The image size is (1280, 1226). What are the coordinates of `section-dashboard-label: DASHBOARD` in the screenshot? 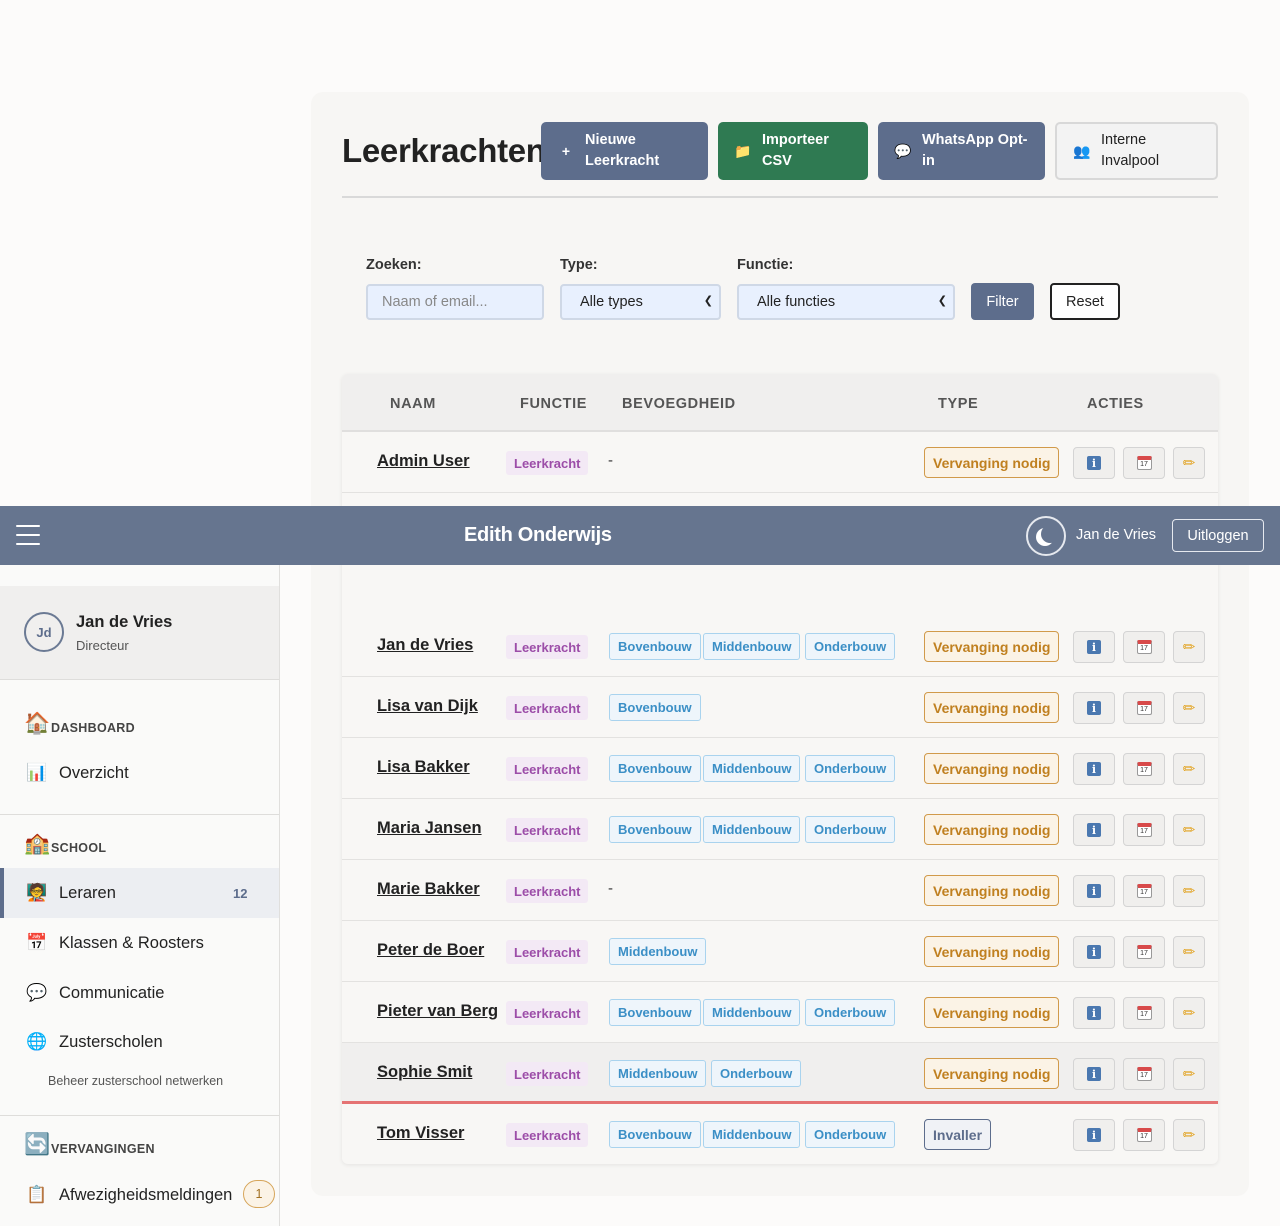 It's located at (93, 728).